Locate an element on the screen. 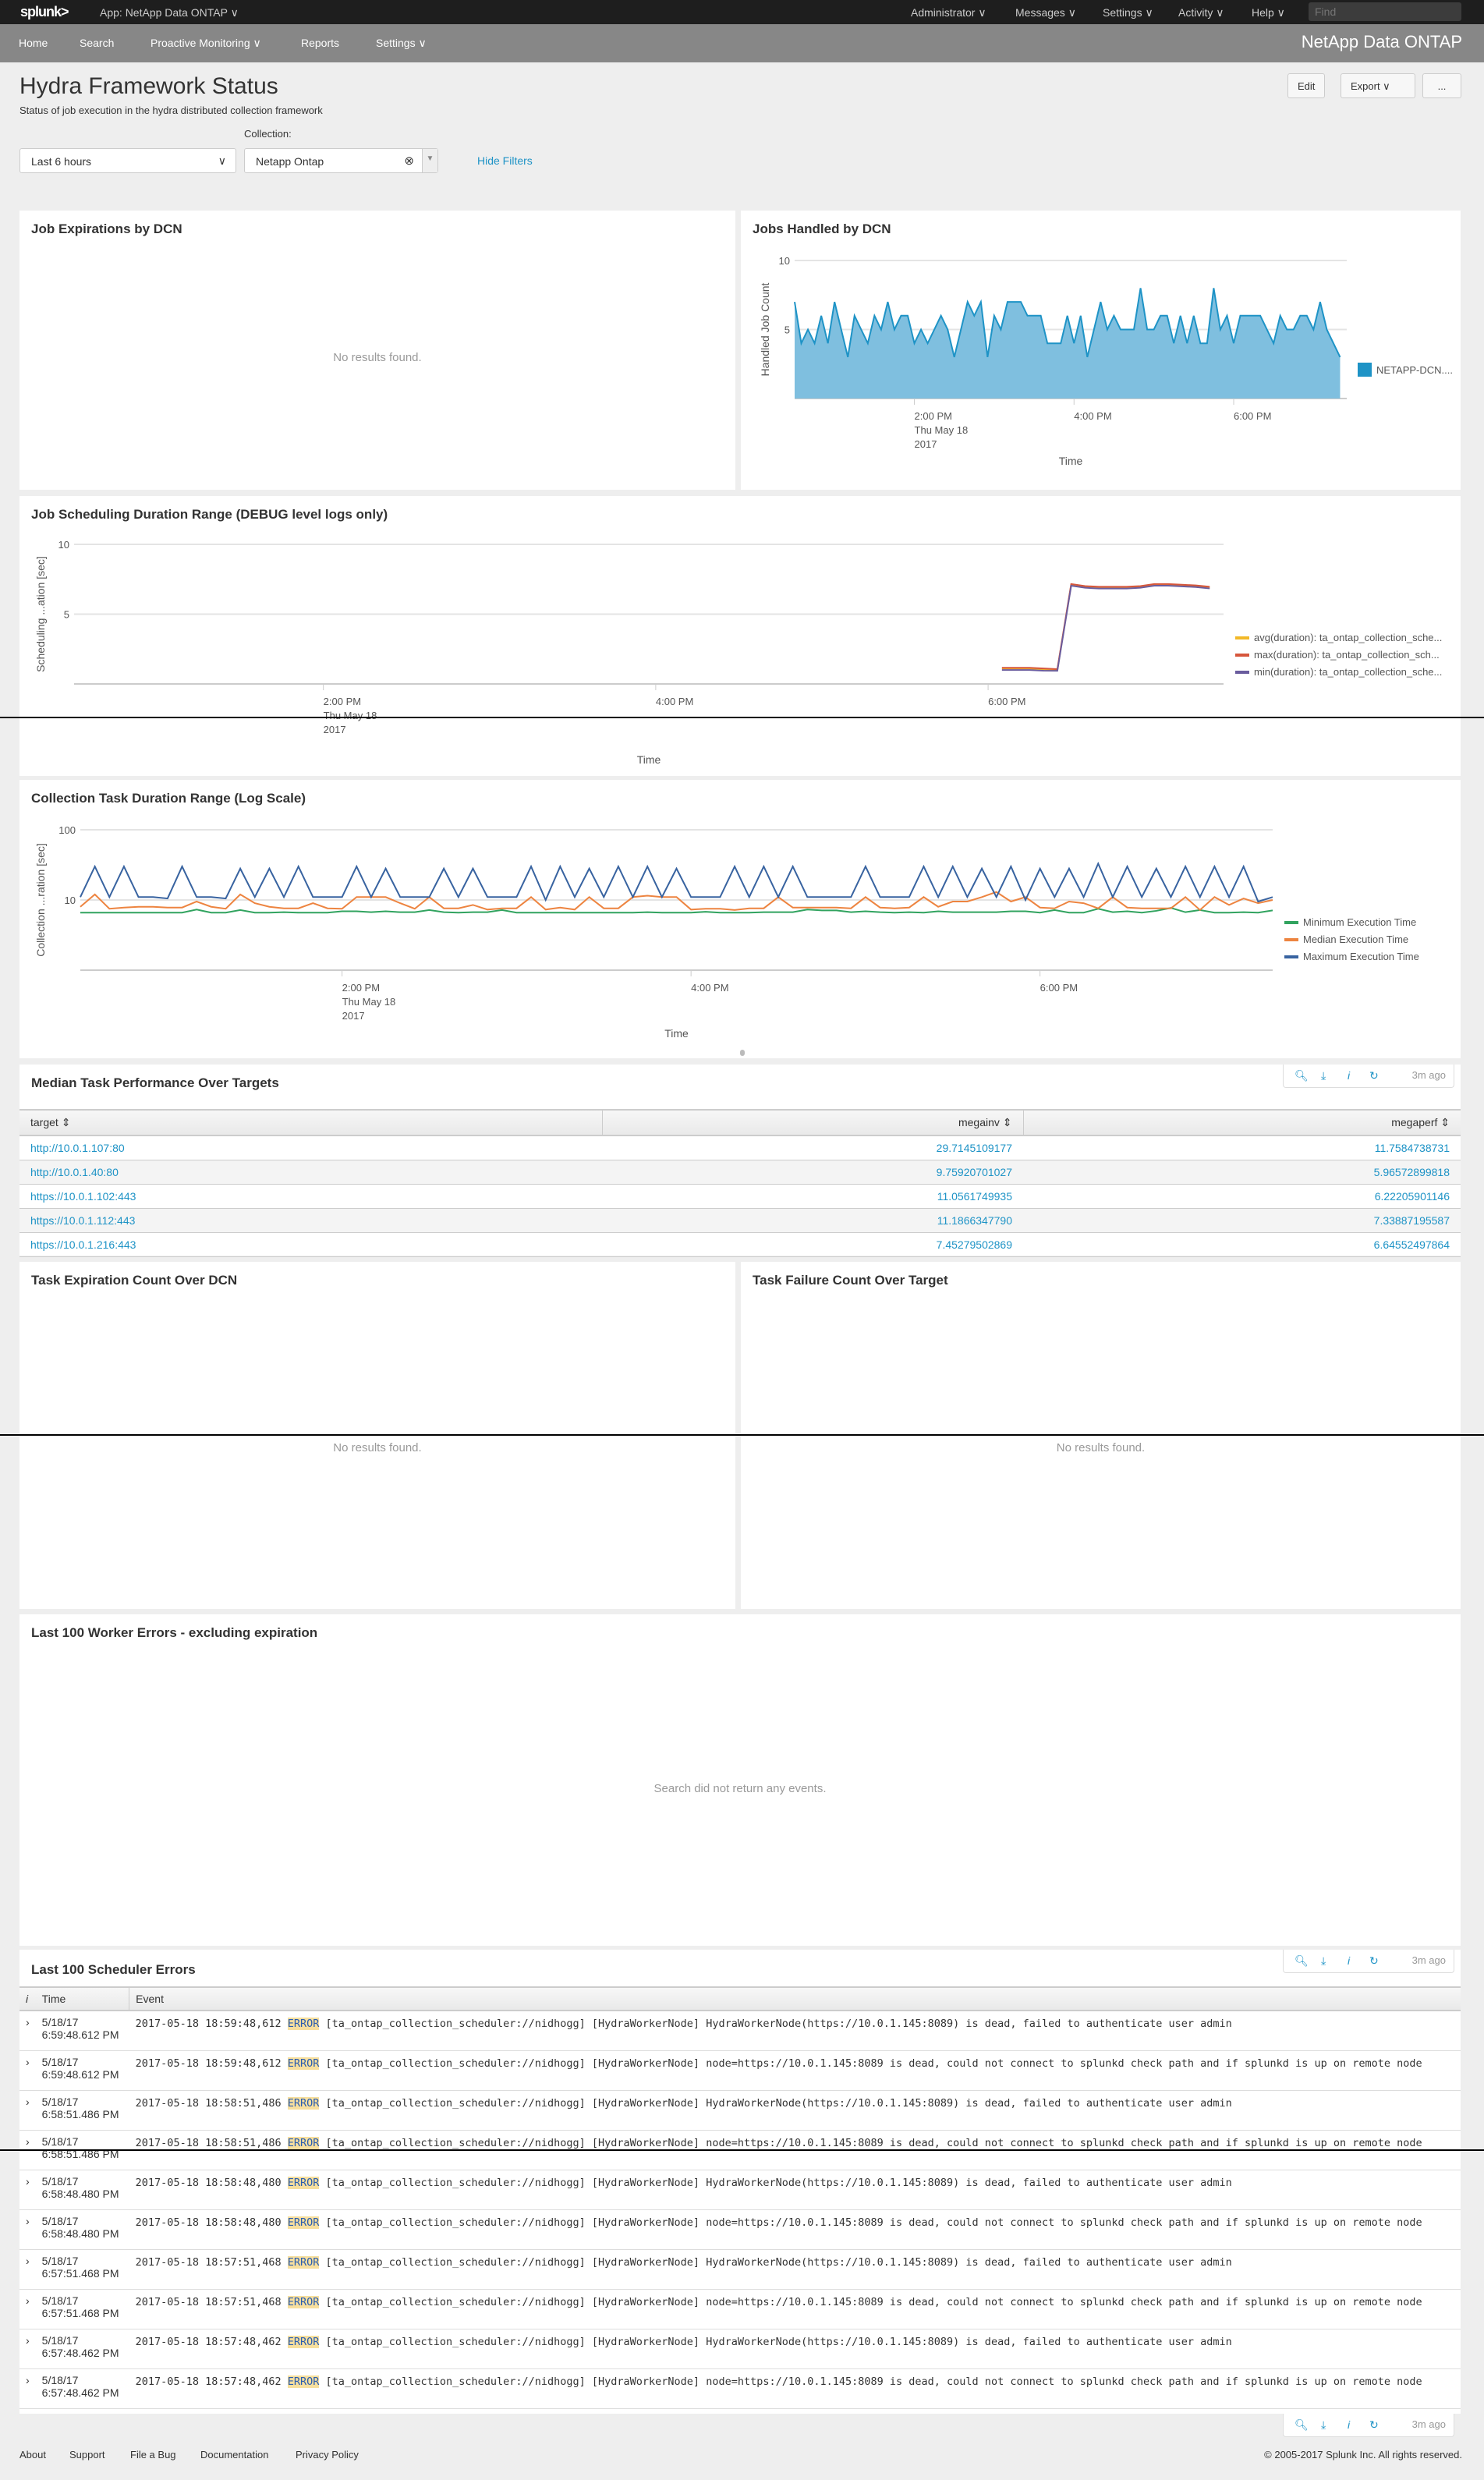 Image resolution: width=1484 pixels, height=2480 pixels. footer-documentation: Documentation is located at coordinates (234, 2455).